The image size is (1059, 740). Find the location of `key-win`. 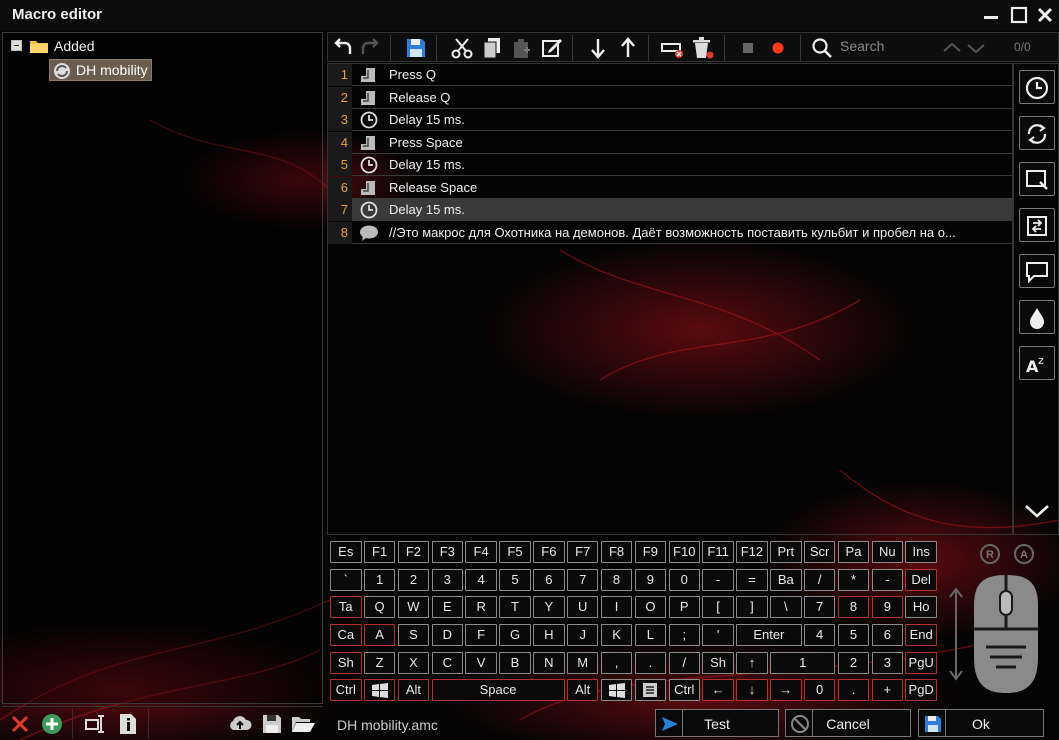

key-win is located at coordinates (616, 690).